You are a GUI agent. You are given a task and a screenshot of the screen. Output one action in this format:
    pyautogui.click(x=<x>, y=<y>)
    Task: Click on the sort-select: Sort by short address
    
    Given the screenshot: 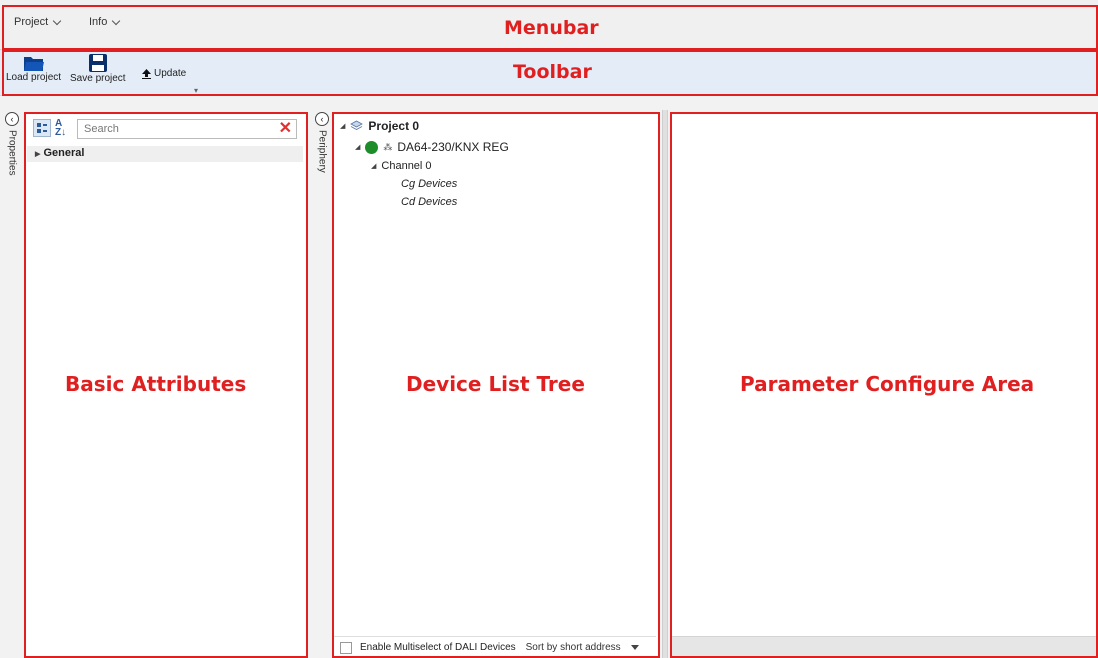 What is the action you would take?
    pyautogui.click(x=582, y=647)
    